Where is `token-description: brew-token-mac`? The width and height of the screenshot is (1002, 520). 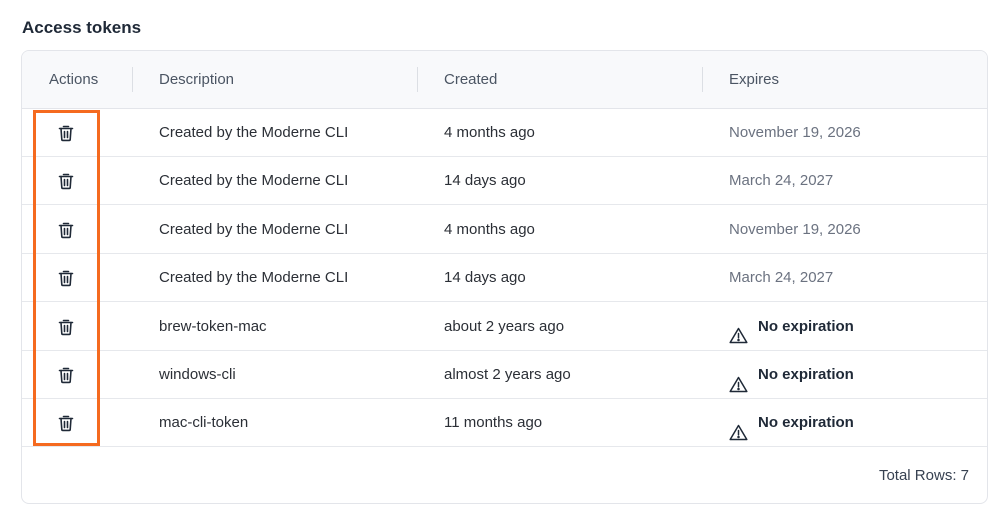 token-description: brew-token-mac is located at coordinates (213, 326).